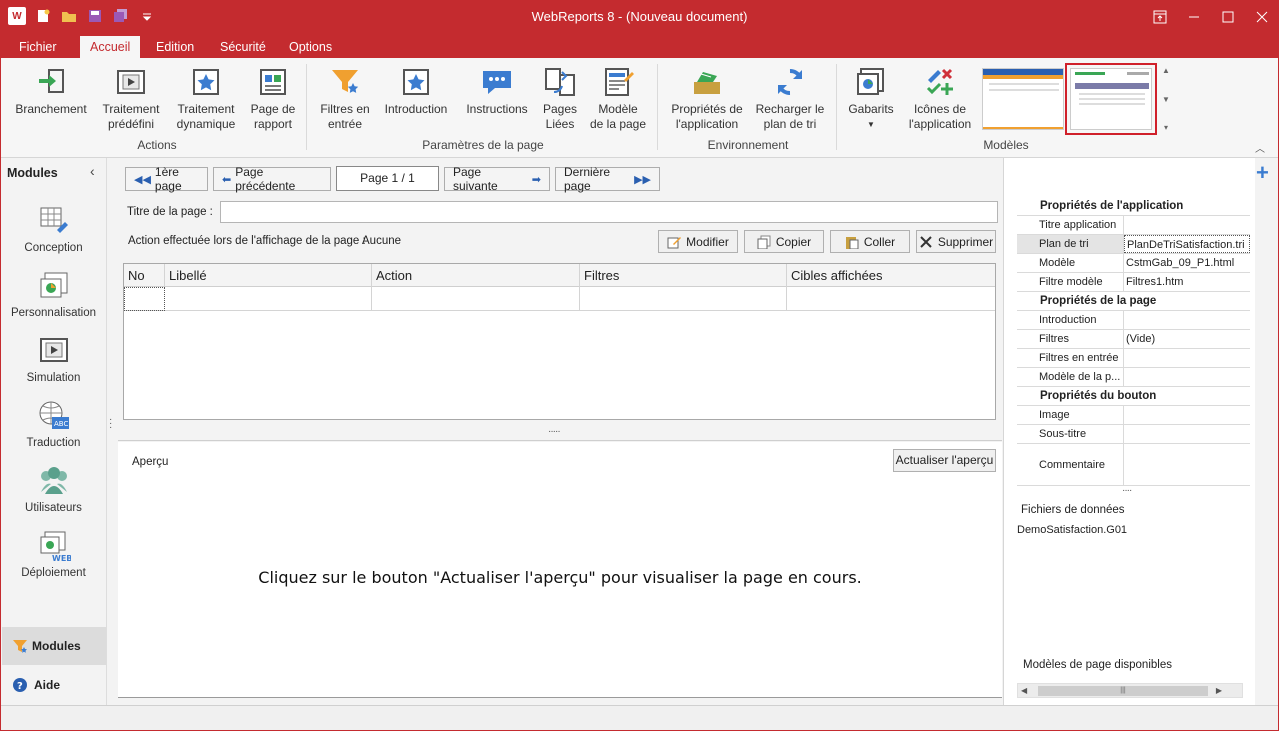  Describe the element at coordinates (1133, 244) in the screenshot. I see `property-row: Plan de tri PlanDeTriSatisfaction.tri` at that location.